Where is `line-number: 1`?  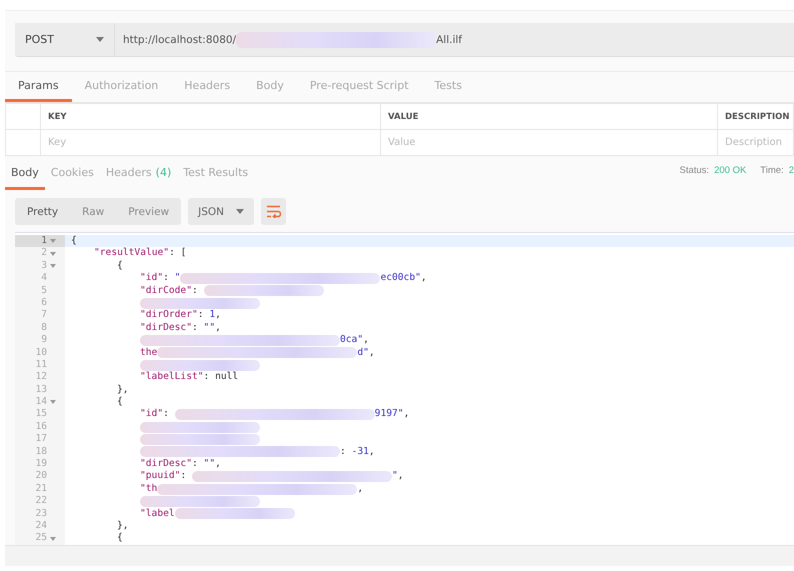 line-number: 1 is located at coordinates (44, 241).